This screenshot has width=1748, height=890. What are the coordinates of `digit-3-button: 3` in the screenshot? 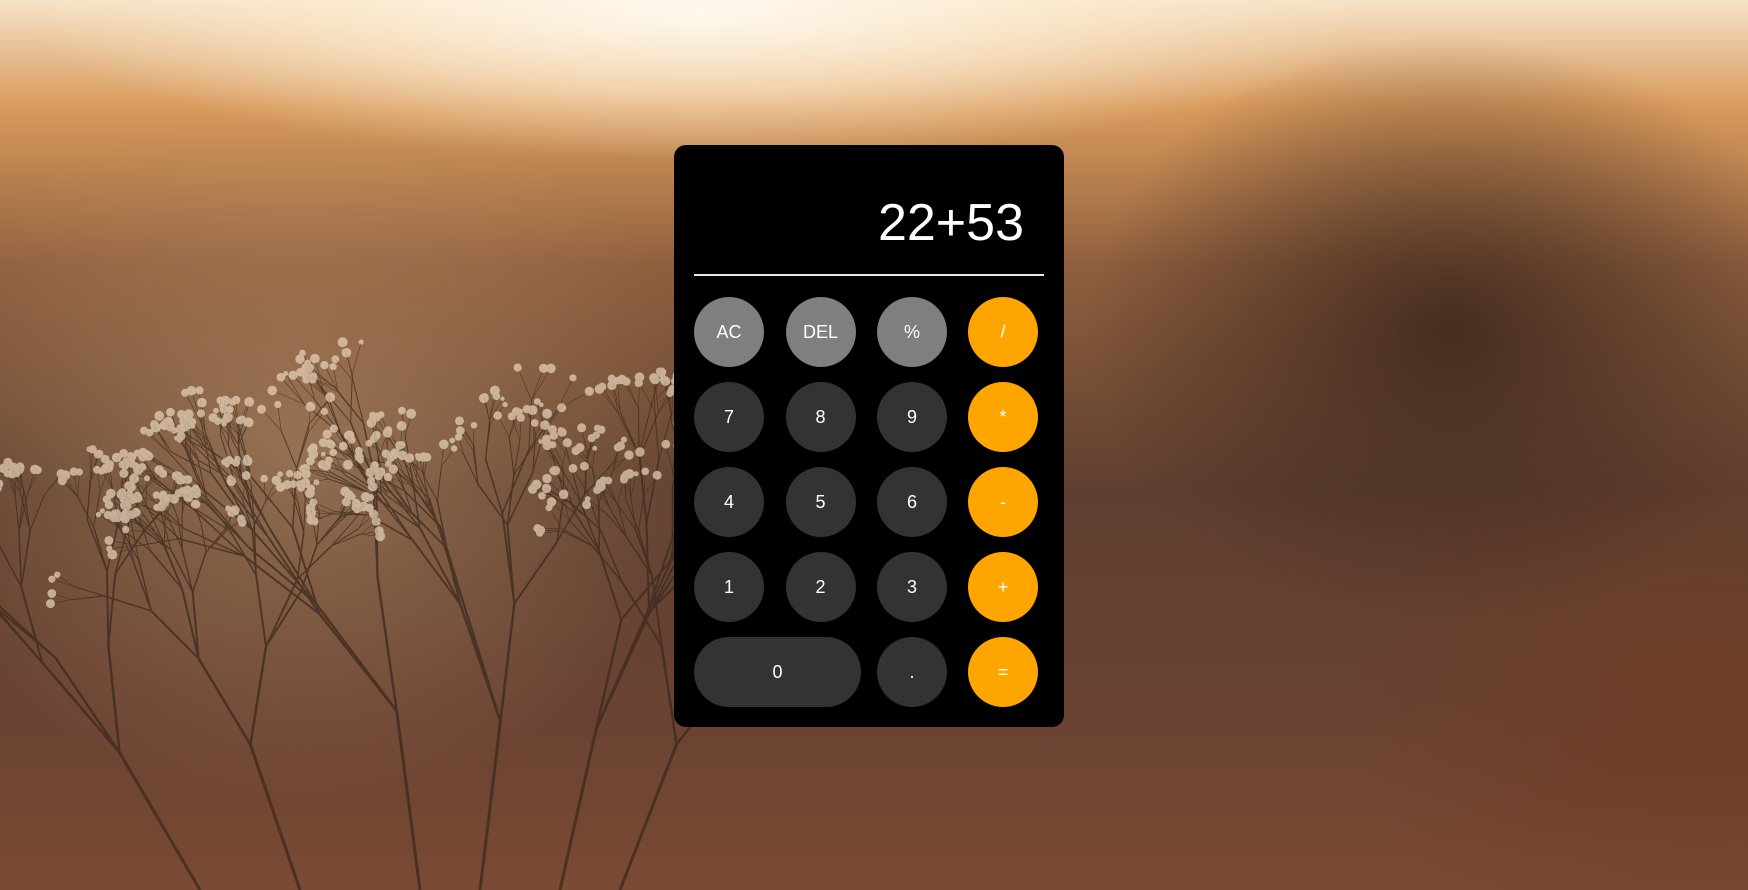 It's located at (912, 587).